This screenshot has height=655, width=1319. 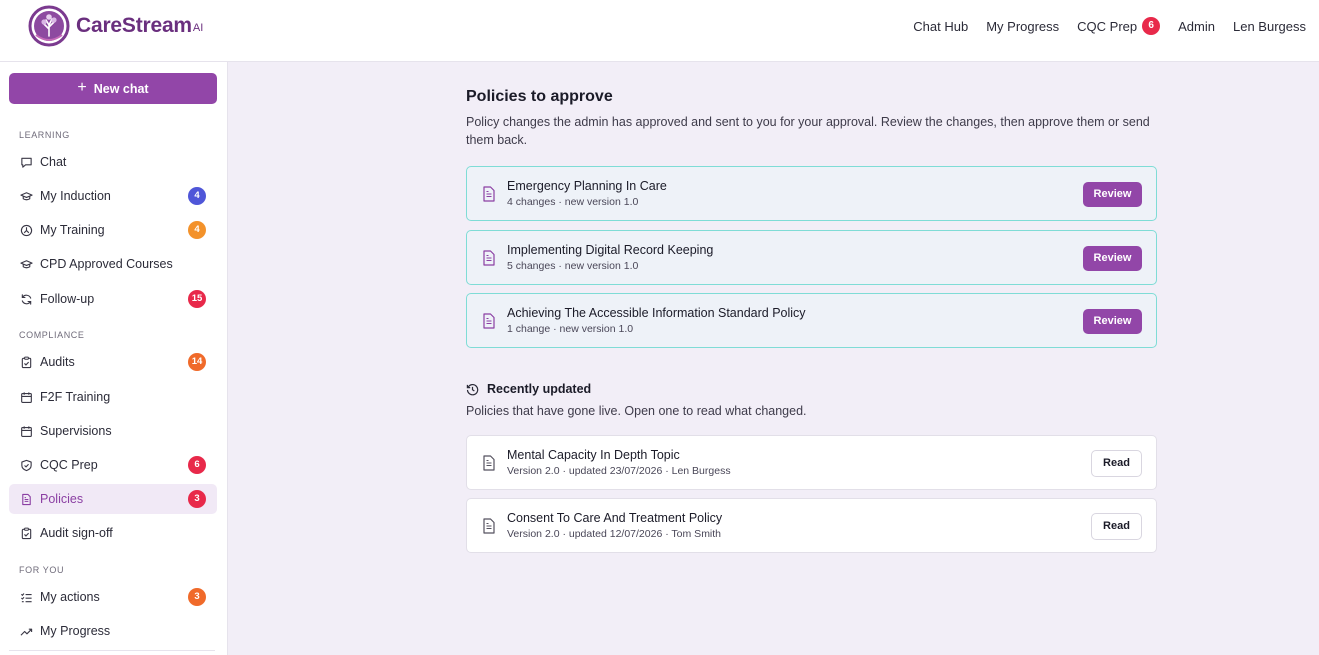 I want to click on new-chat-label: New chat, so click(x=121, y=88).